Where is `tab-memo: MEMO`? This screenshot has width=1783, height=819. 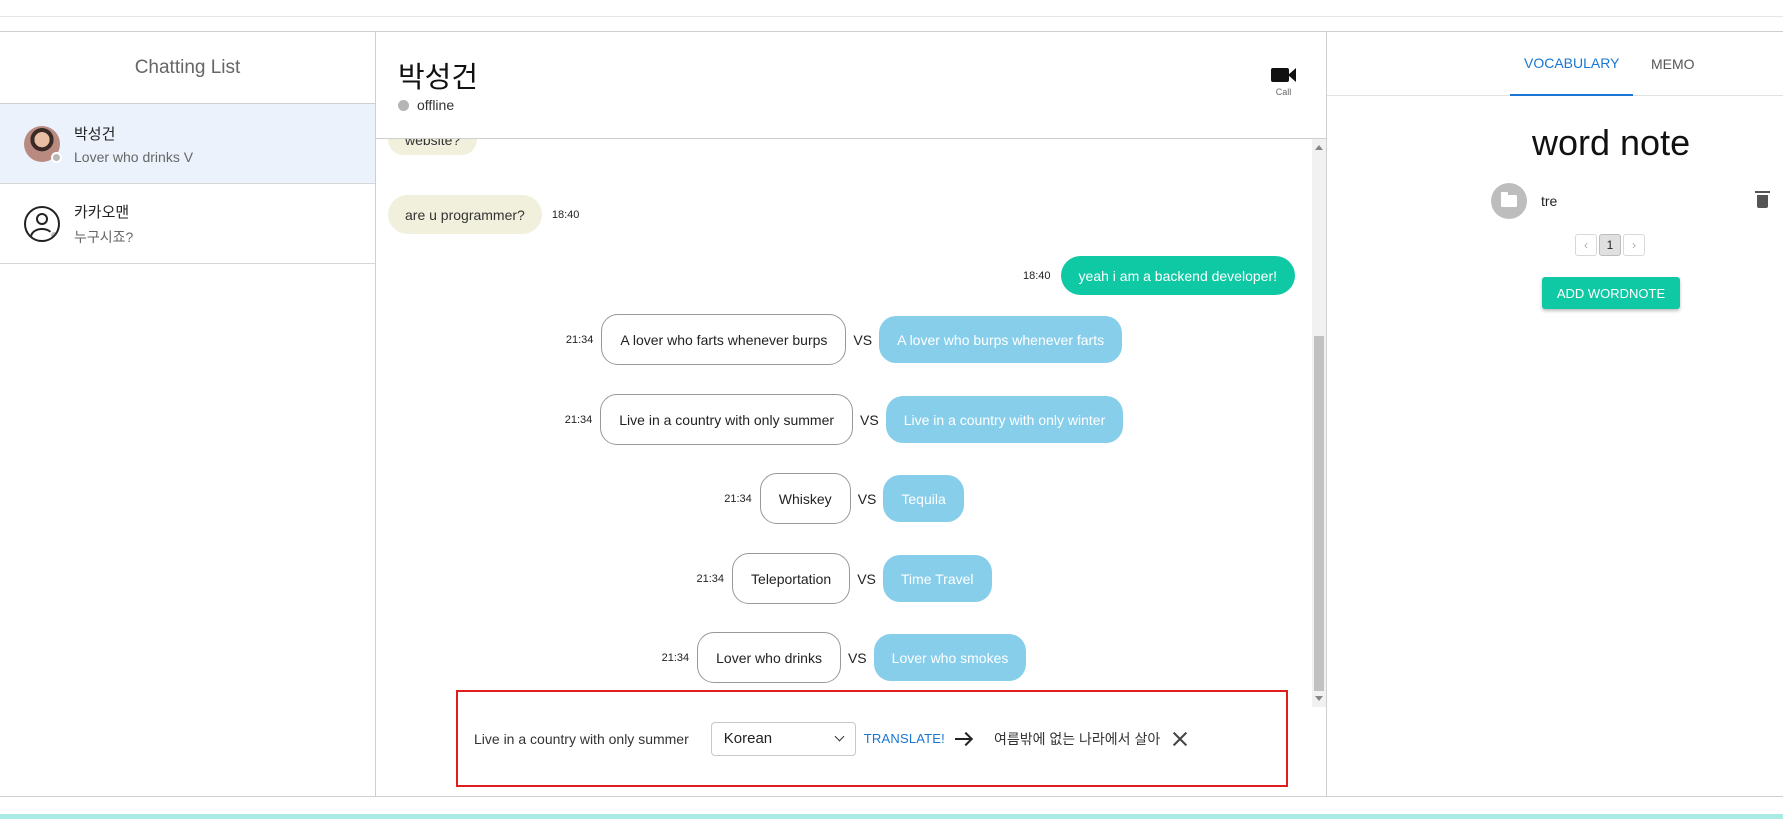
tab-memo: MEMO is located at coordinates (1673, 64).